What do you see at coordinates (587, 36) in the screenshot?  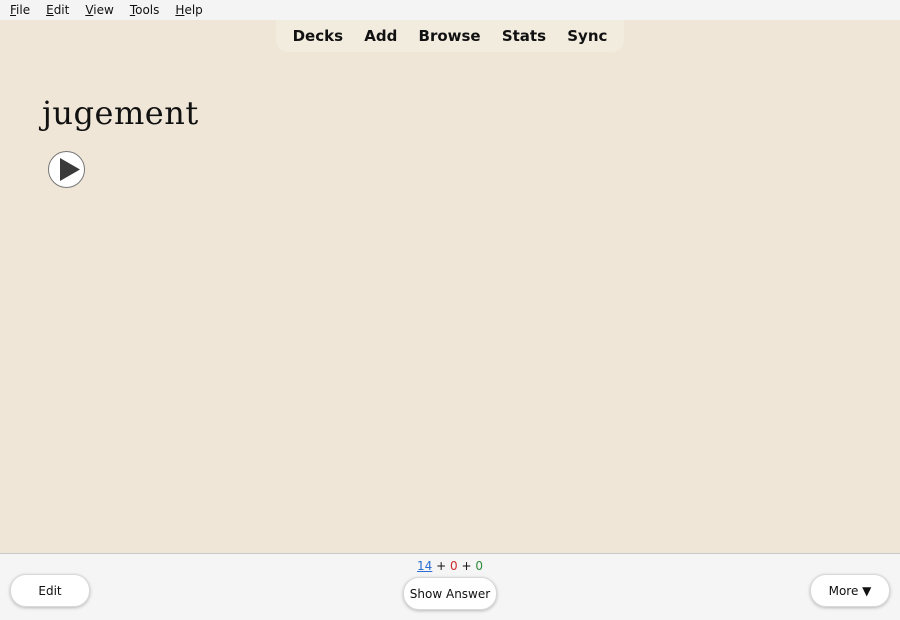 I see `toolbar-sync: Sync` at bounding box center [587, 36].